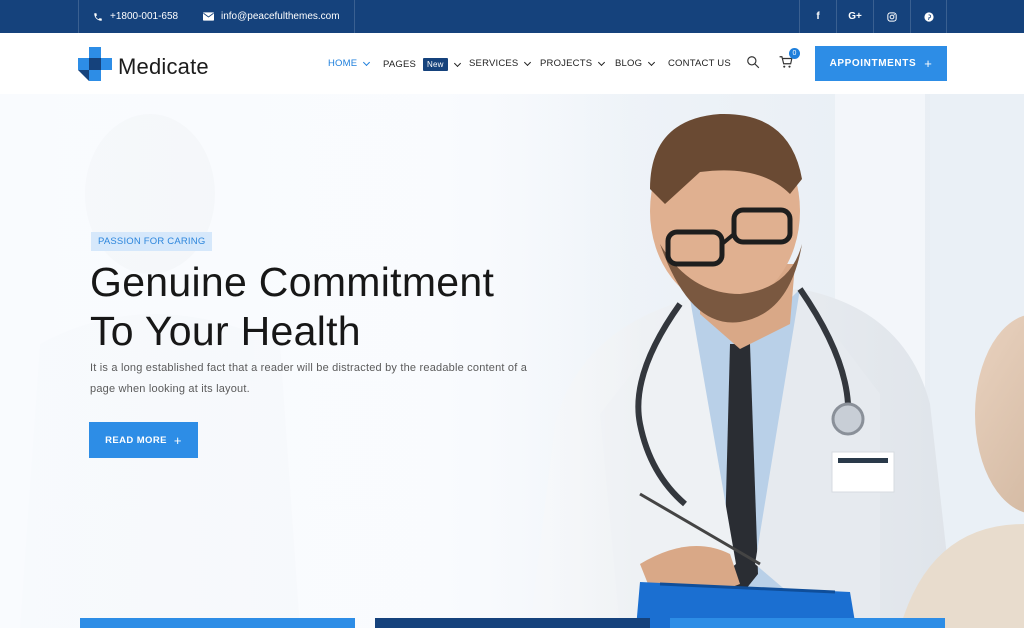 The image size is (1024, 628). What do you see at coordinates (98, 17) in the screenshot?
I see `phone-icon` at bounding box center [98, 17].